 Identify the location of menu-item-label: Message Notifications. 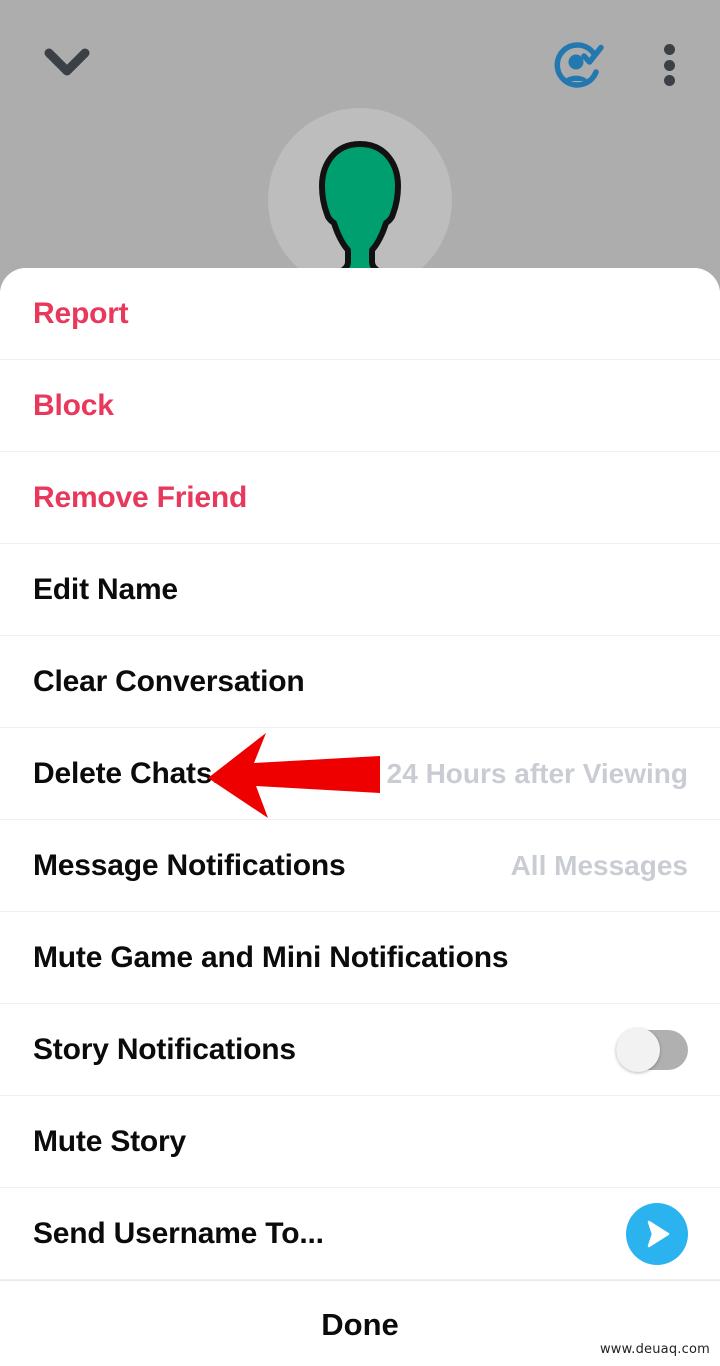
(189, 865).